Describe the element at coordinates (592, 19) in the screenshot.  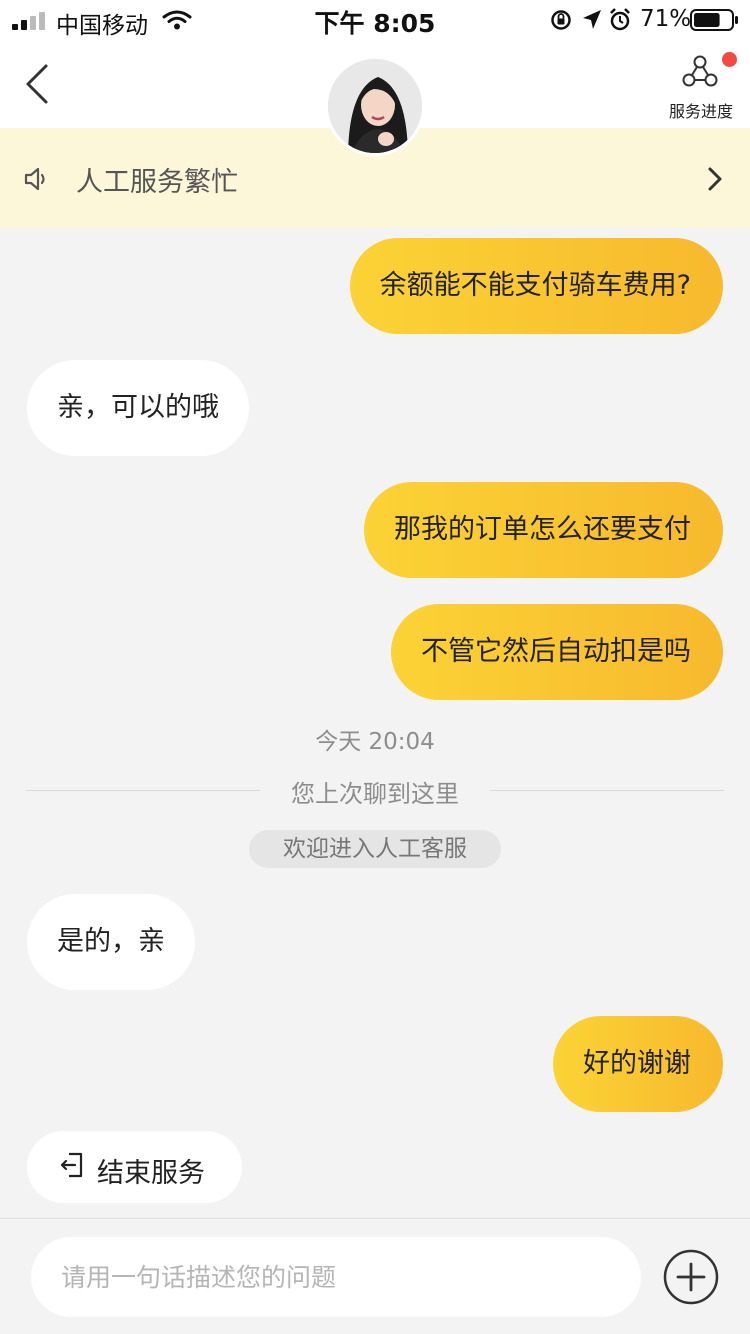
I see `location-icon` at that location.